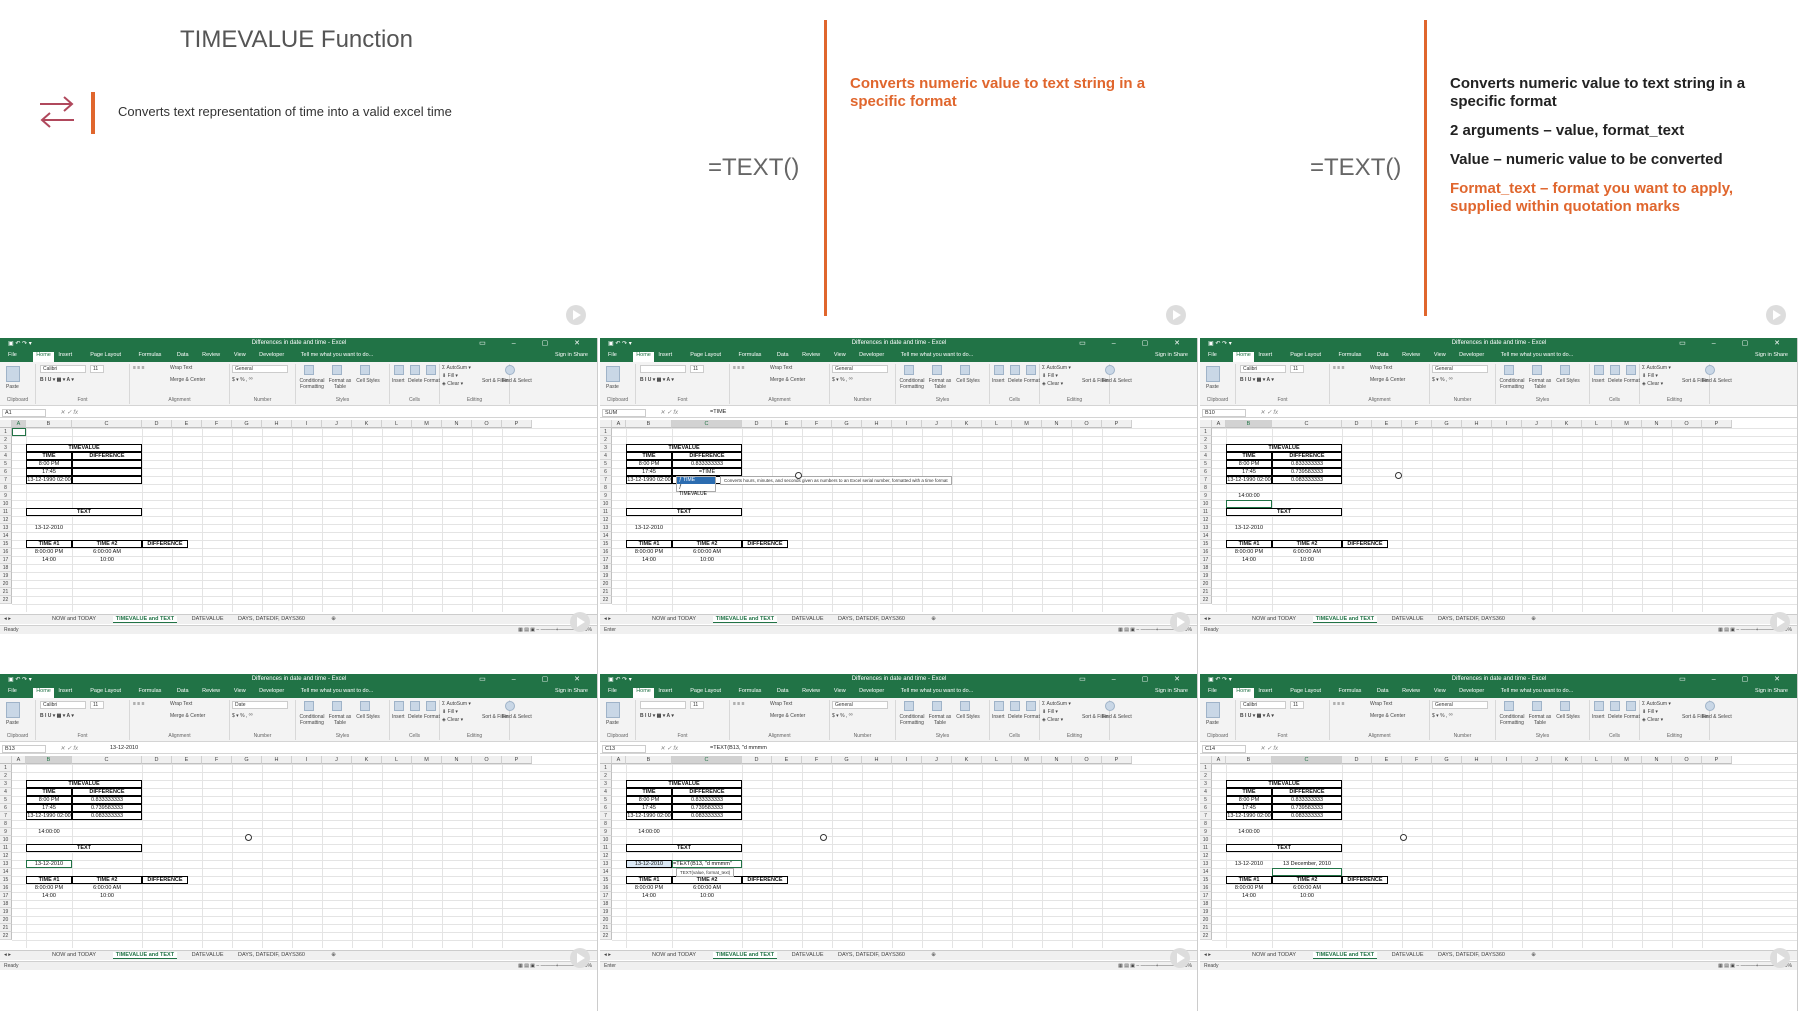 The height and width of the screenshot is (1011, 1800). What do you see at coordinates (912, 384) in the screenshot?
I see `style-button: Conditional Formatting` at bounding box center [912, 384].